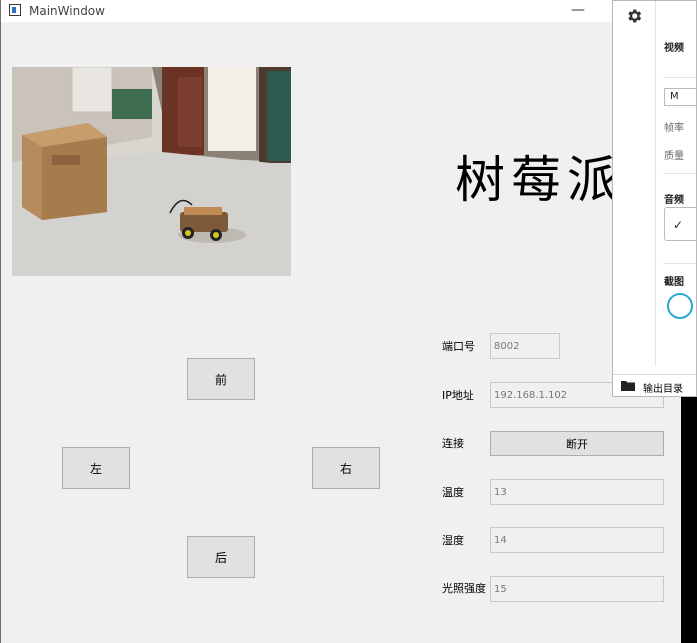  I want to click on gear-icon, so click(634, 16).